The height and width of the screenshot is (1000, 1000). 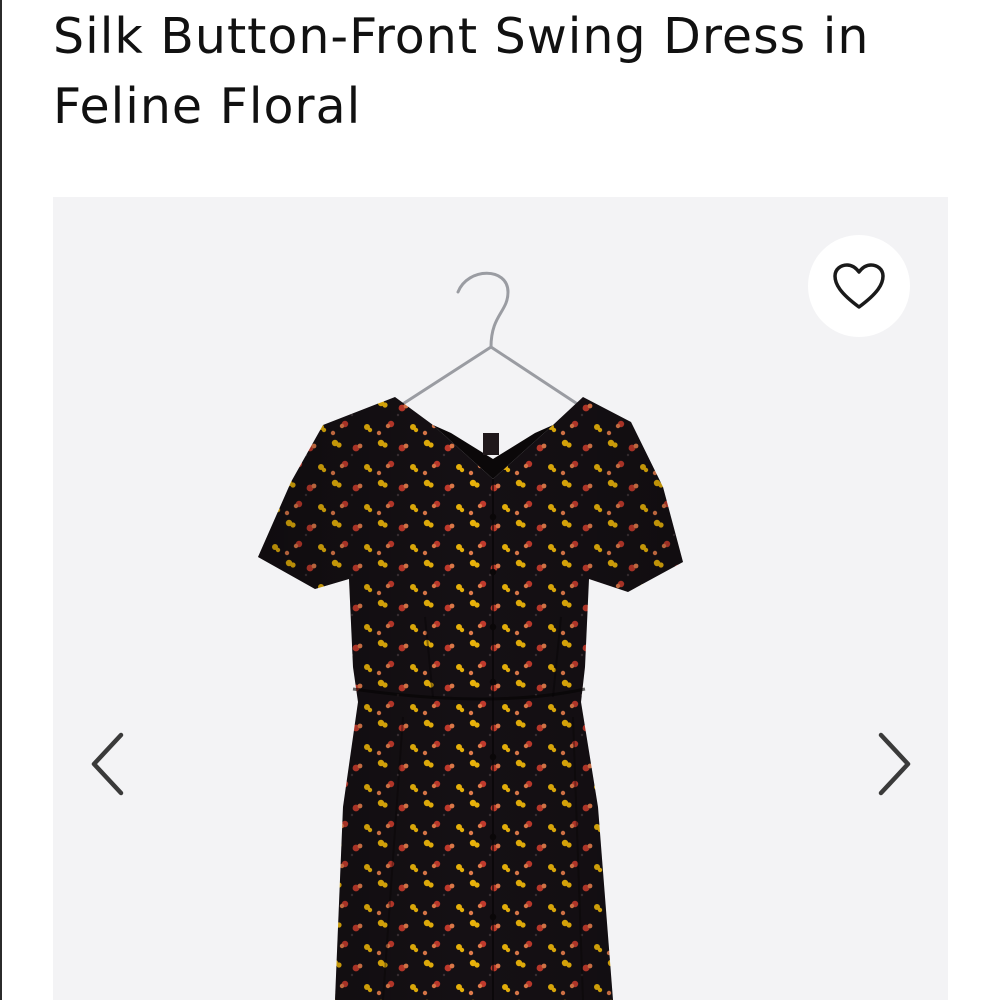 I want to click on favorite-button, so click(x=859, y=286).